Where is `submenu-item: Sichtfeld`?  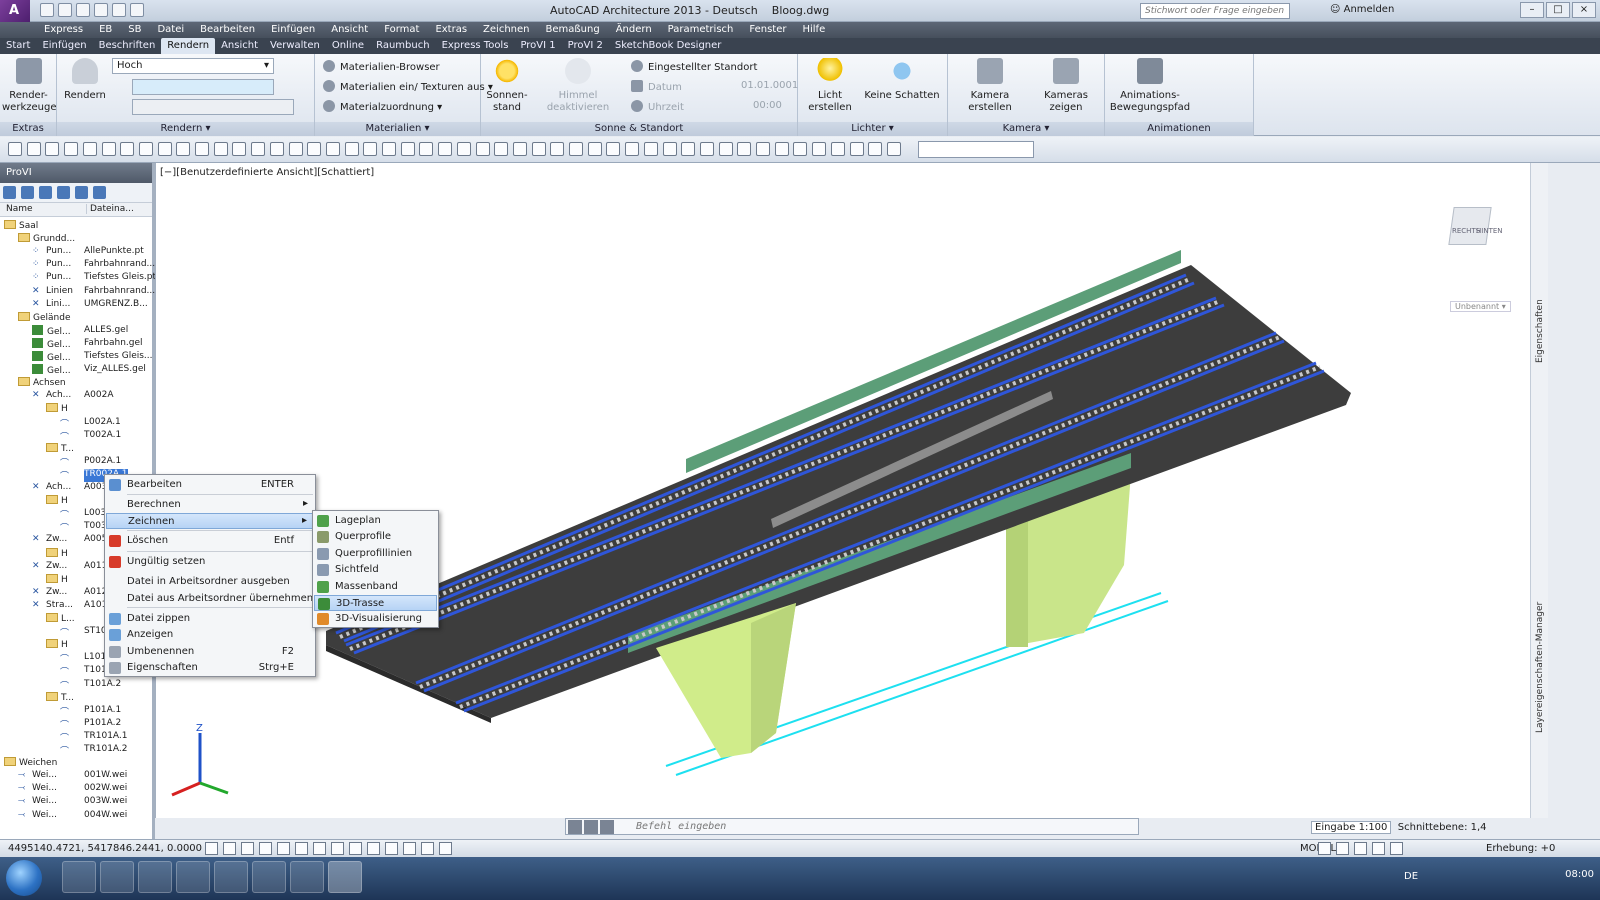
submenu-item: Sichtfeld is located at coordinates (375, 570).